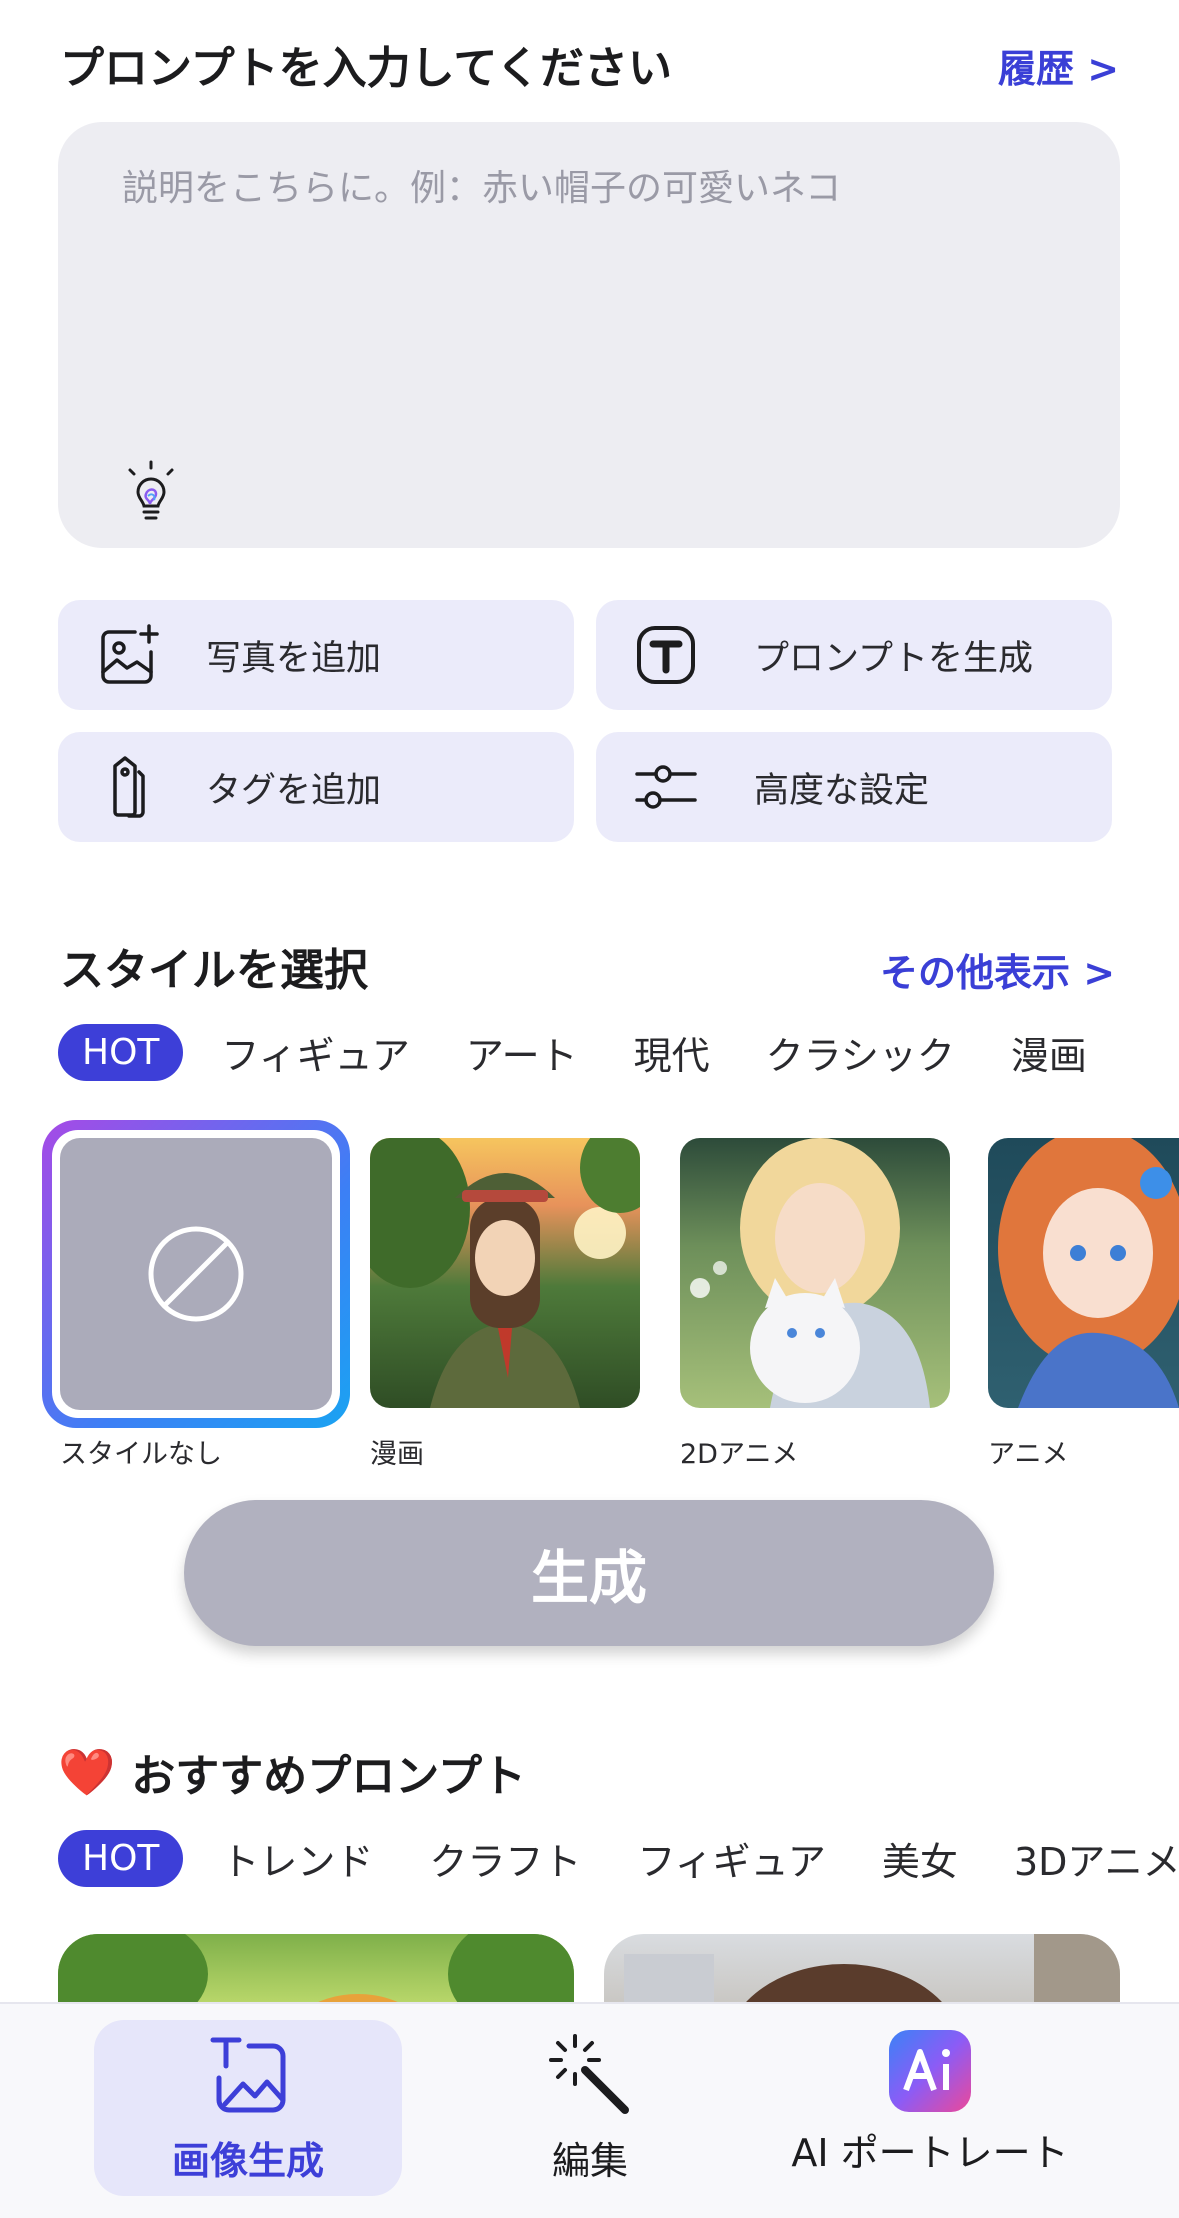 The height and width of the screenshot is (2218, 1179). I want to click on style-tab-hot: HOT, so click(121, 1052).